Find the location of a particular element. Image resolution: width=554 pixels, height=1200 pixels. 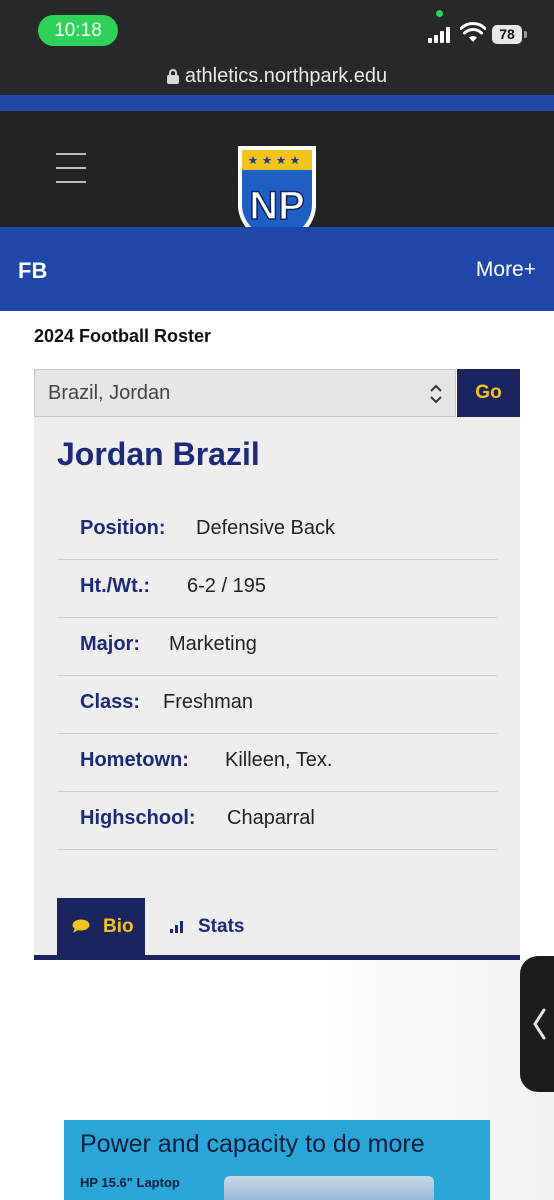

bar-chart-icon is located at coordinates (176, 927).